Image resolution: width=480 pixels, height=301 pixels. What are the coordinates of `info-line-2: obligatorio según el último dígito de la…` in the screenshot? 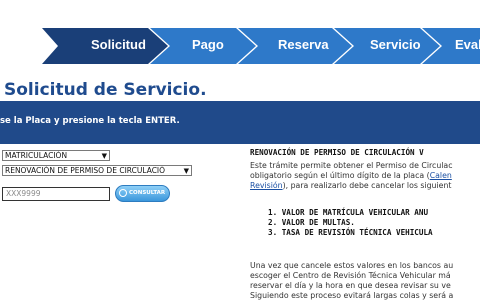 It's located at (351, 176).